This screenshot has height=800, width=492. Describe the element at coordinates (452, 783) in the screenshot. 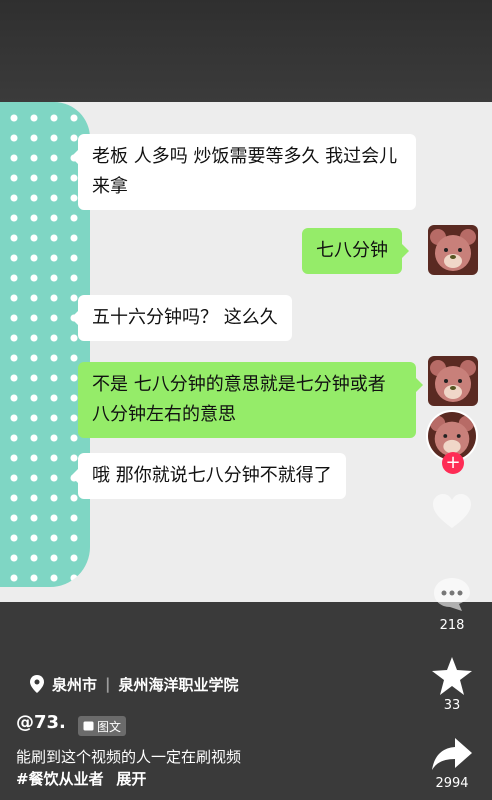

I see `share-count: 2994` at that location.